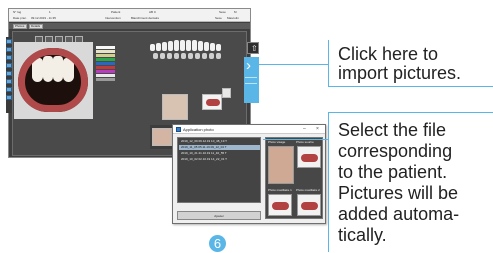 The width and height of the screenshot is (493, 253). What do you see at coordinates (175, 107) in the screenshot?
I see `patient-face-thumbnail` at bounding box center [175, 107].